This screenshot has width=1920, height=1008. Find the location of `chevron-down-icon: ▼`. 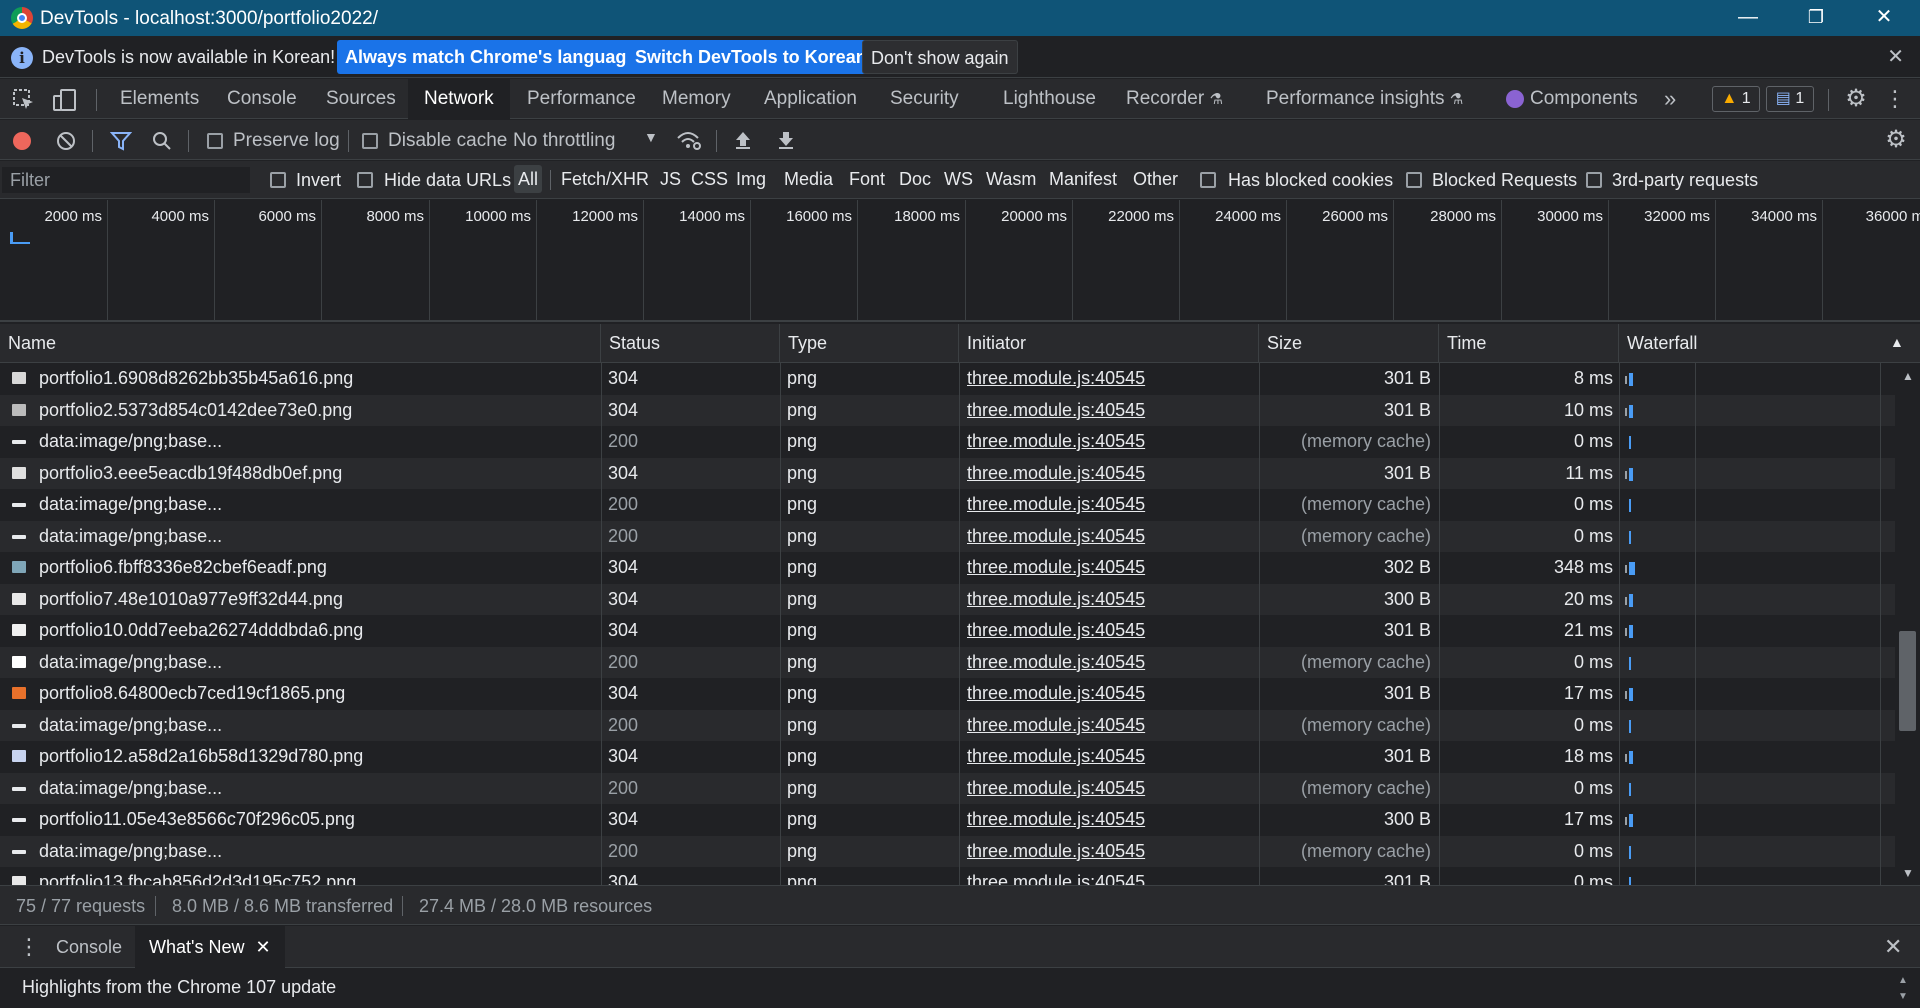

chevron-down-icon: ▼ is located at coordinates (651, 137).